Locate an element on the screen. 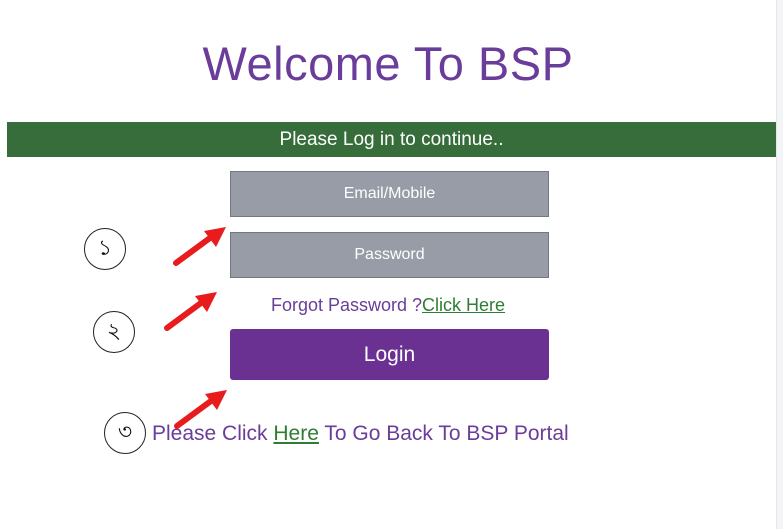 This screenshot has height=529, width=783. forgot-password-link: Click Here is located at coordinates (463, 305).